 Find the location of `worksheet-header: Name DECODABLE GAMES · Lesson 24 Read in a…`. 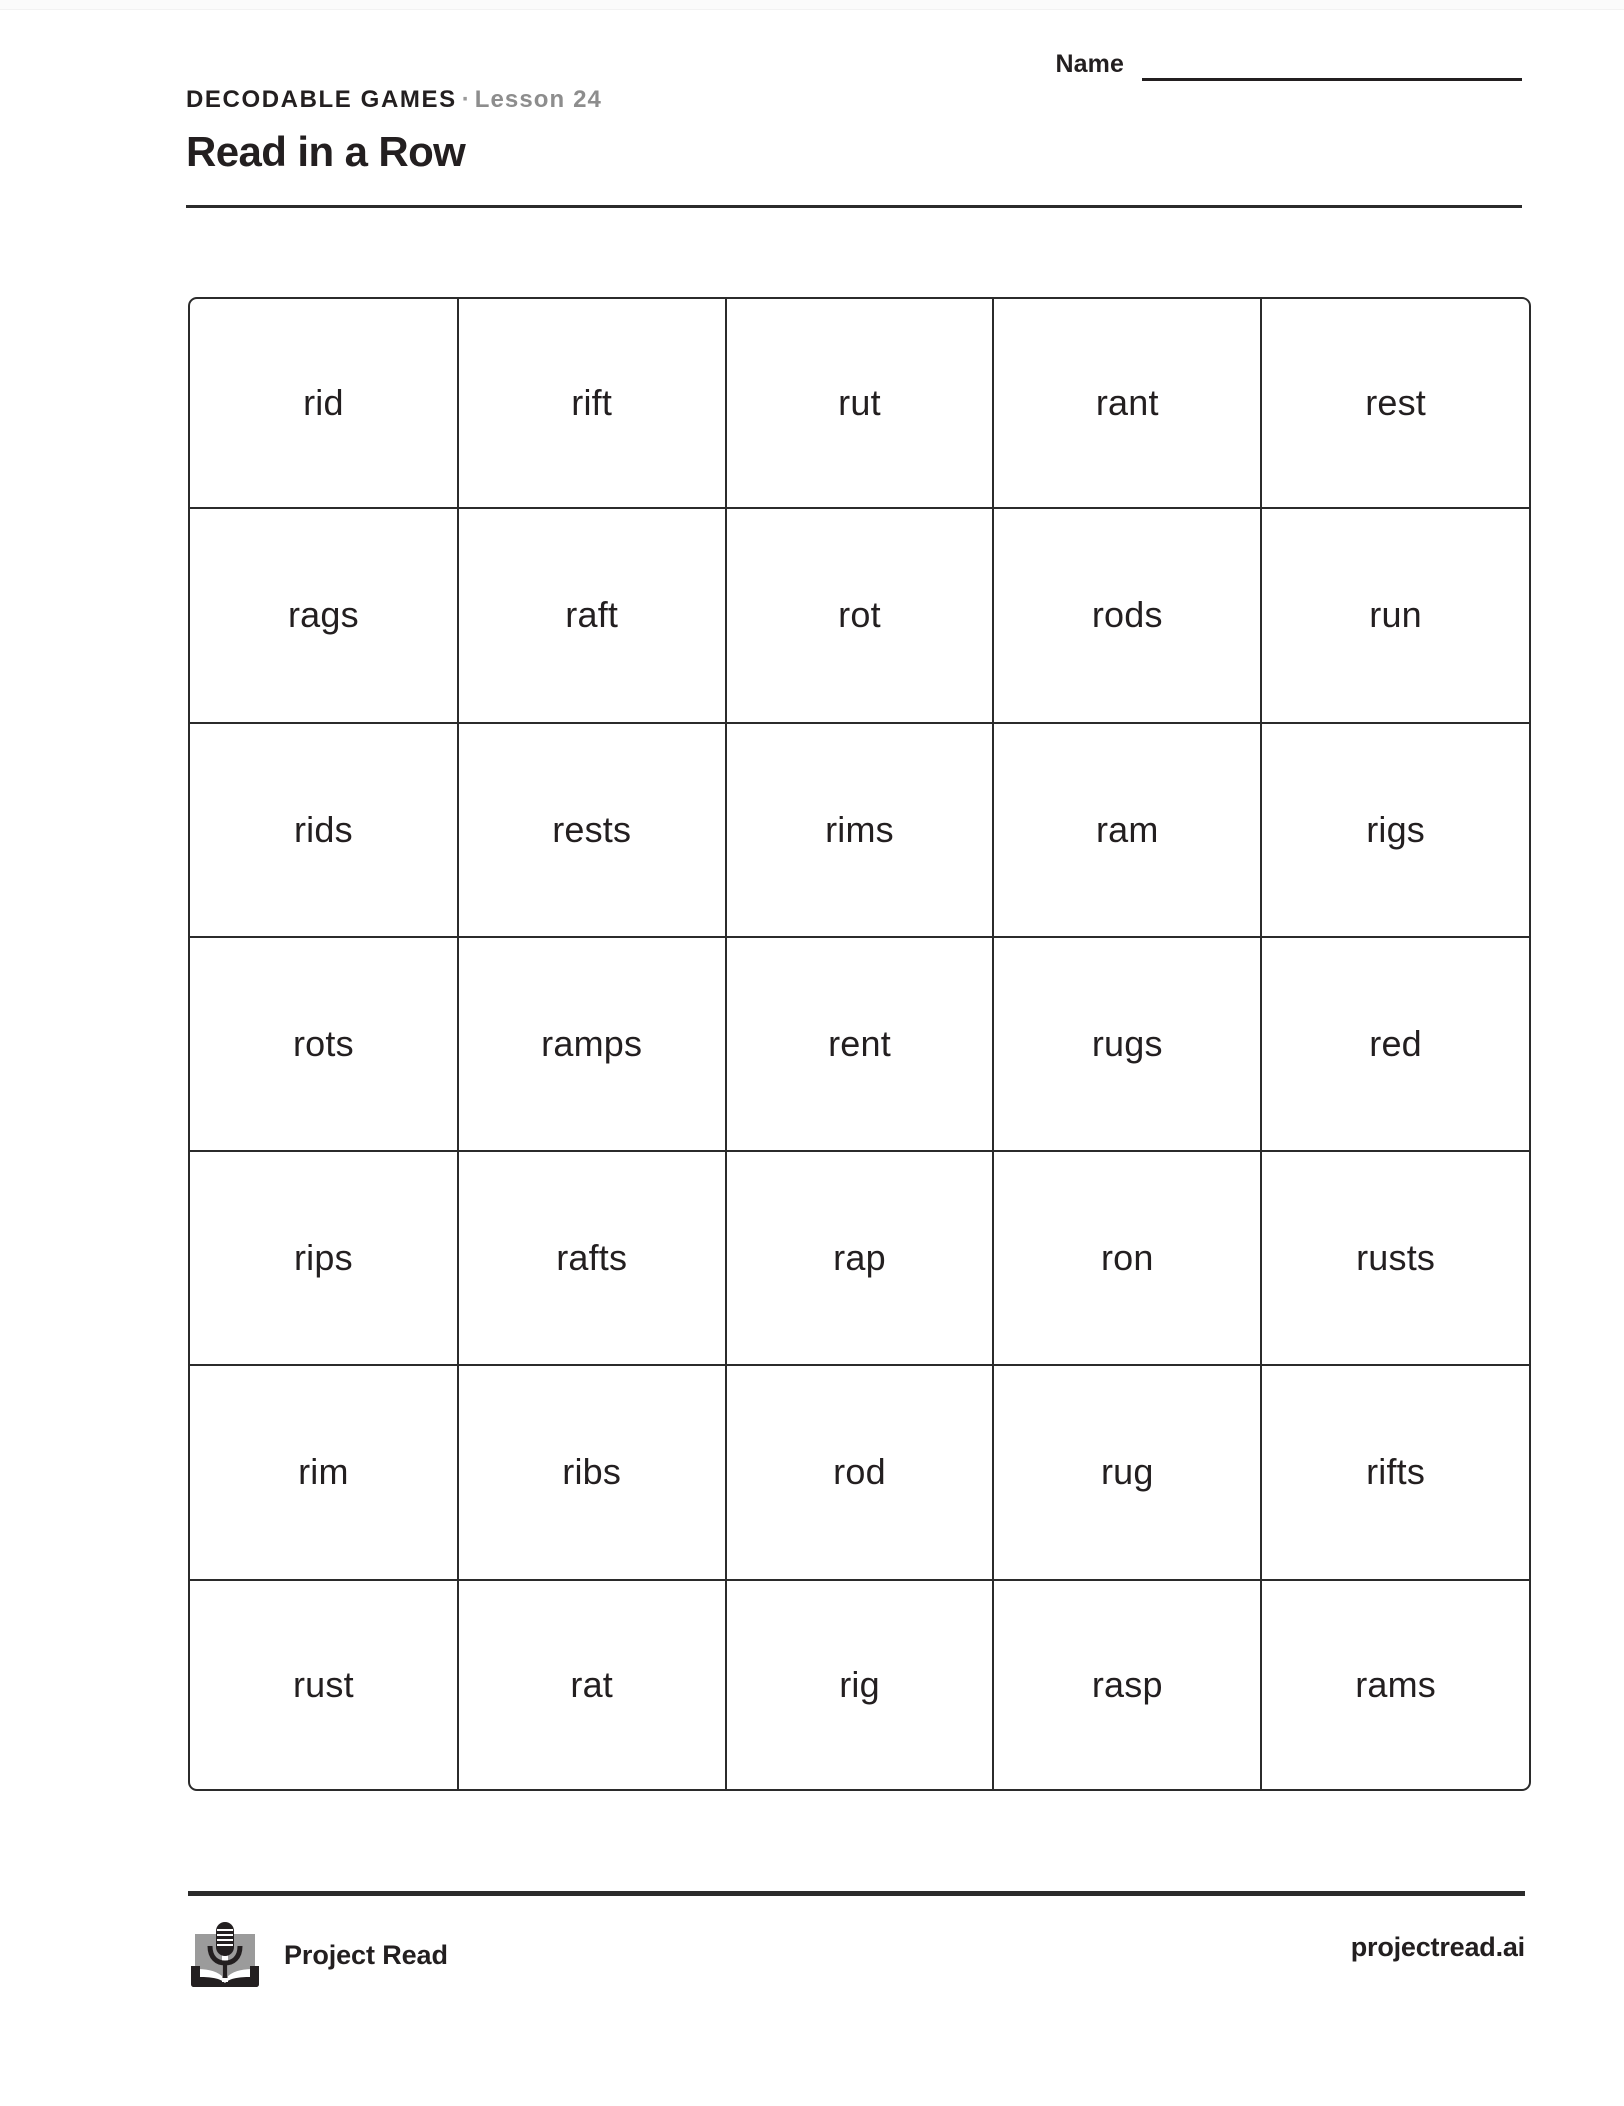

worksheet-header: Name DECODABLE GAMES · Lesson 24 Read in a… is located at coordinates (854, 132).